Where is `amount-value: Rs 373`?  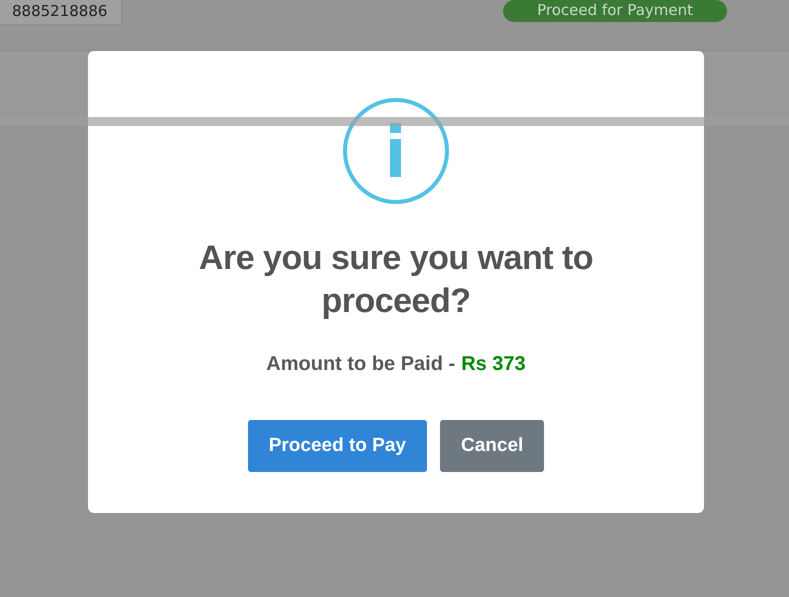 amount-value: Rs 373 is located at coordinates (493, 364).